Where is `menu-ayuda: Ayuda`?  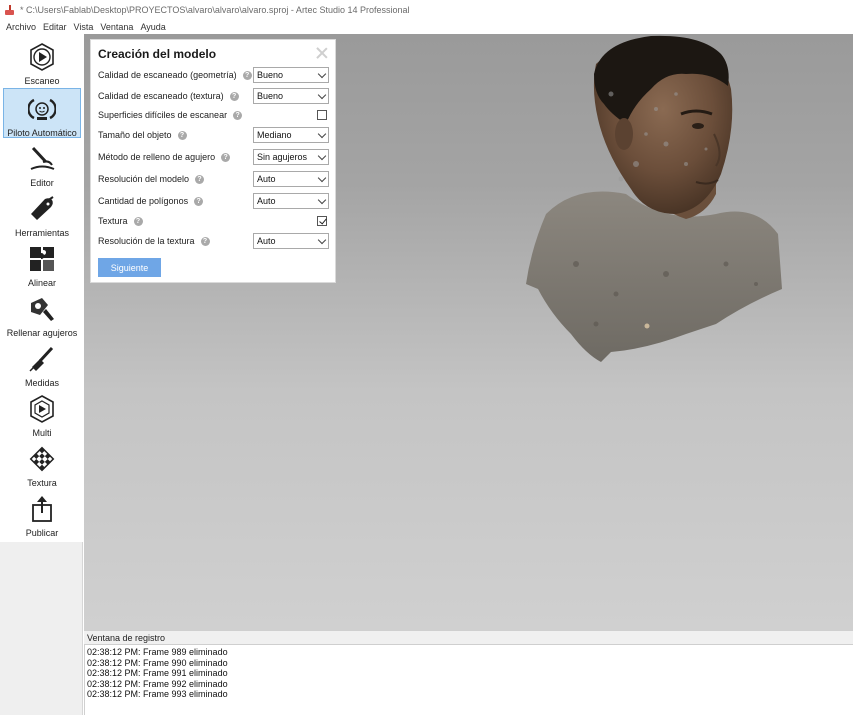 menu-ayuda: Ayuda is located at coordinates (152, 27).